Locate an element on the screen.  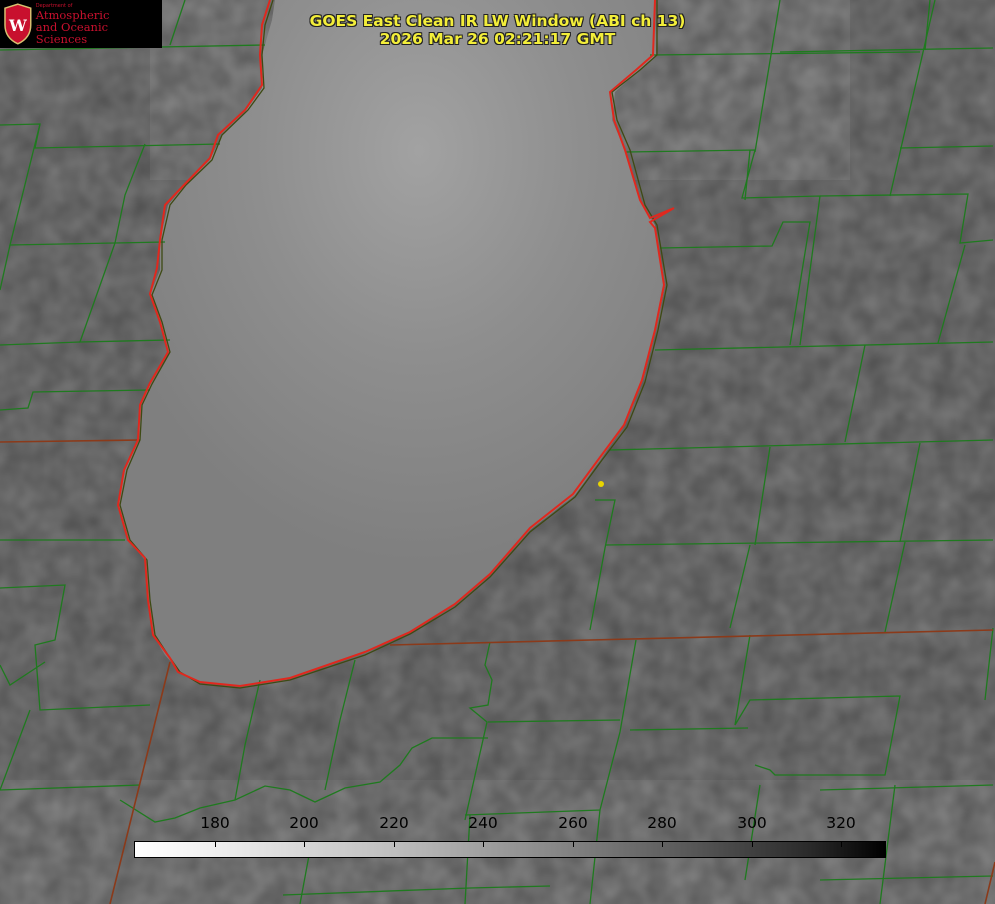
crest-letter: W is located at coordinates (17, 25).